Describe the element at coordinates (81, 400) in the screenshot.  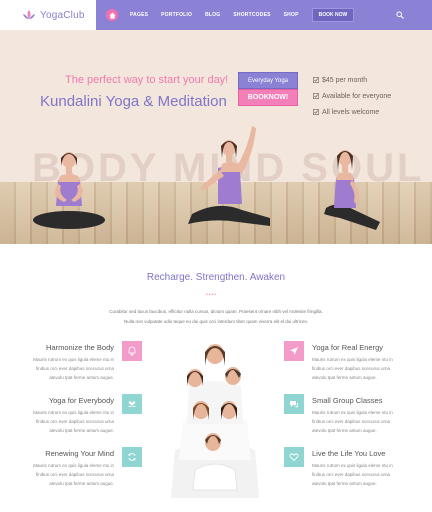
I see `service-title: Yoga for Everybody` at that location.